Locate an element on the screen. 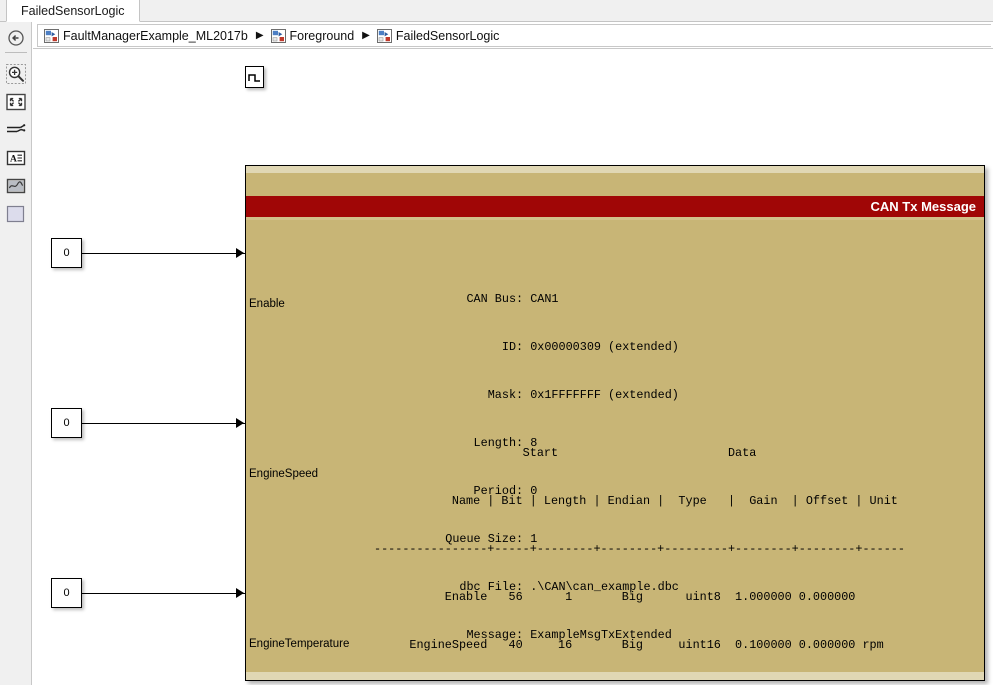 Image resolution: width=993 pixels, height=685 pixels. constant-block-enable: 0 is located at coordinates (66, 253).